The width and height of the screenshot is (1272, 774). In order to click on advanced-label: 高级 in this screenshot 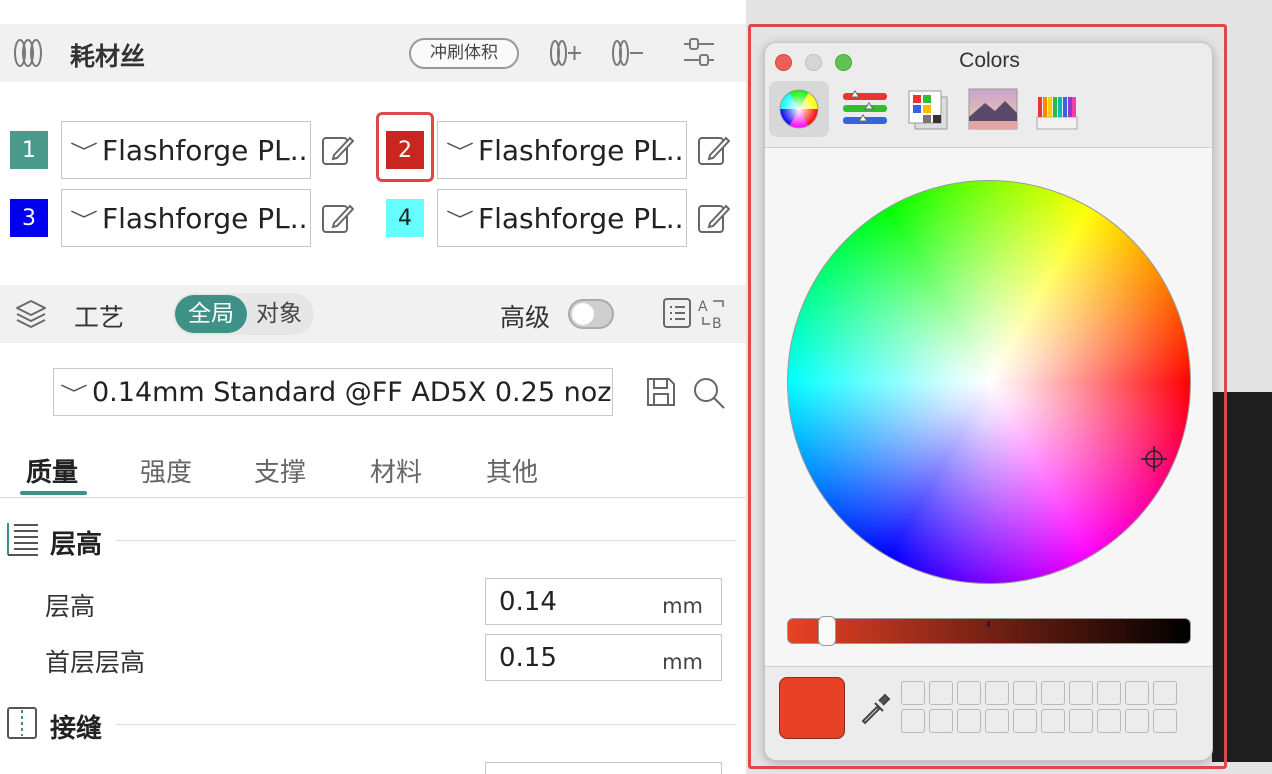, I will do `click(525, 317)`.